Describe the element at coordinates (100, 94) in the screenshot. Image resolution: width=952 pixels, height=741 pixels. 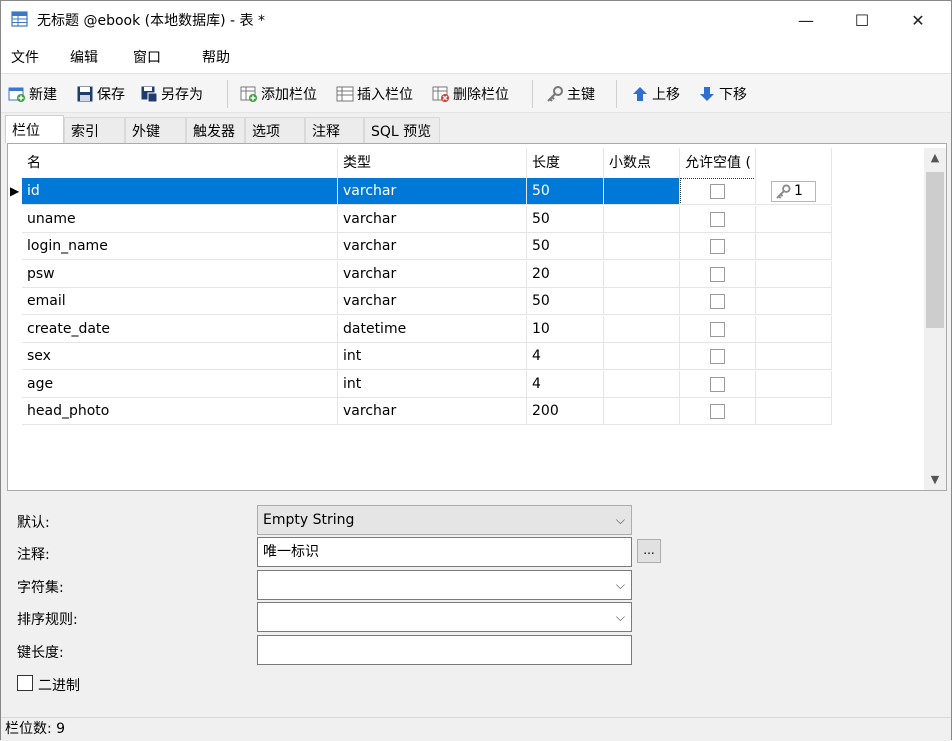
I see `save-button: 保存` at that location.